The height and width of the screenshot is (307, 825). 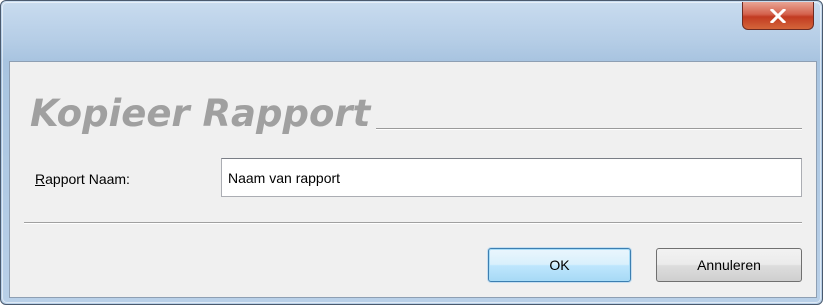 I want to click on label-mnemonic: R, so click(x=40, y=179).